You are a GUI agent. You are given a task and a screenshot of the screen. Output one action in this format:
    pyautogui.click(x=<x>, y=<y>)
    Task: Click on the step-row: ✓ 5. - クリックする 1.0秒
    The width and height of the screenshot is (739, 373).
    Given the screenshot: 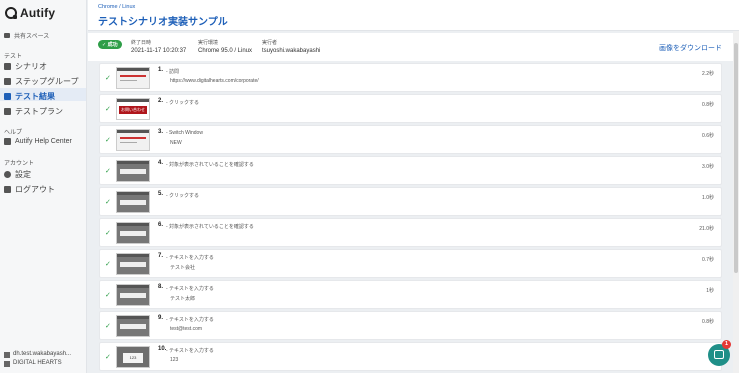 What is the action you would take?
    pyautogui.click(x=410, y=201)
    